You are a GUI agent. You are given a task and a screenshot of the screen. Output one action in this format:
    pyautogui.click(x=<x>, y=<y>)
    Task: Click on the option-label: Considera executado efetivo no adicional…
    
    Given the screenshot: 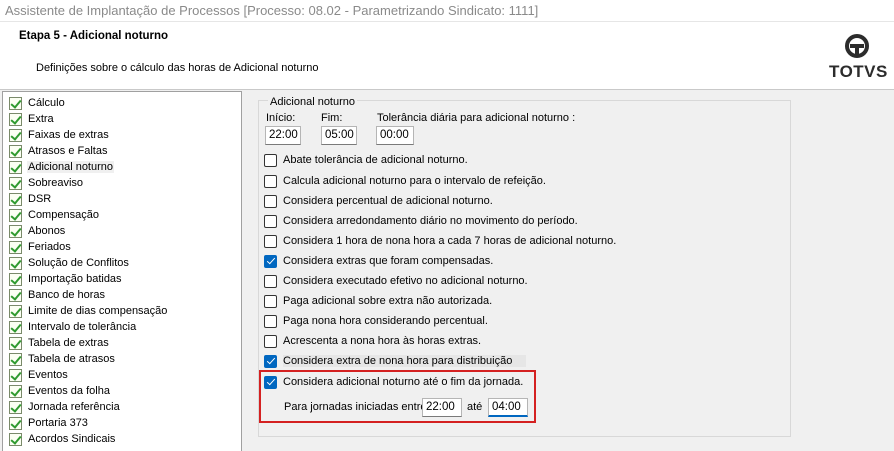 What is the action you would take?
    pyautogui.click(x=405, y=281)
    